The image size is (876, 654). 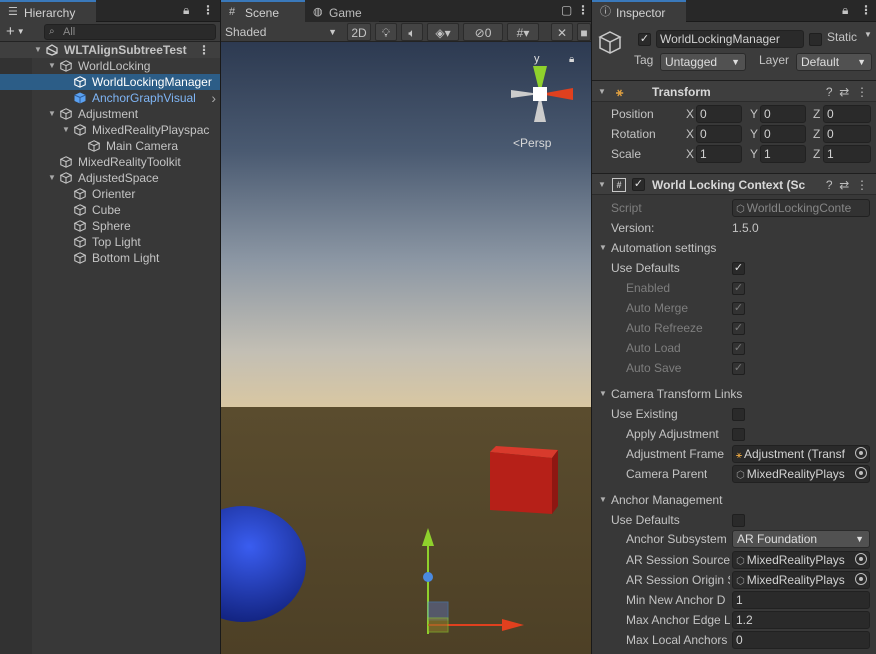 What do you see at coordinates (738, 268) in the screenshot?
I see `use-defaults-checkbox: ✓` at bounding box center [738, 268].